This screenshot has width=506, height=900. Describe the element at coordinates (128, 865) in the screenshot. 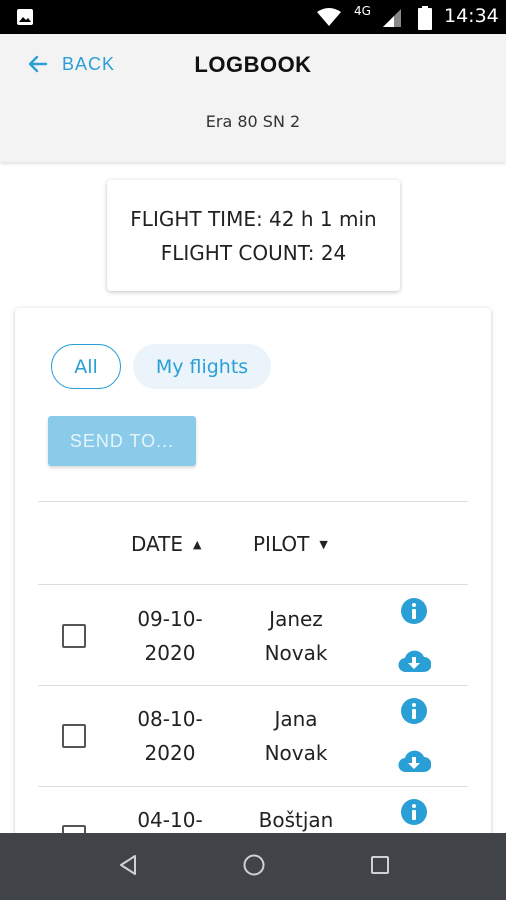

I see `nav-back-icon` at that location.